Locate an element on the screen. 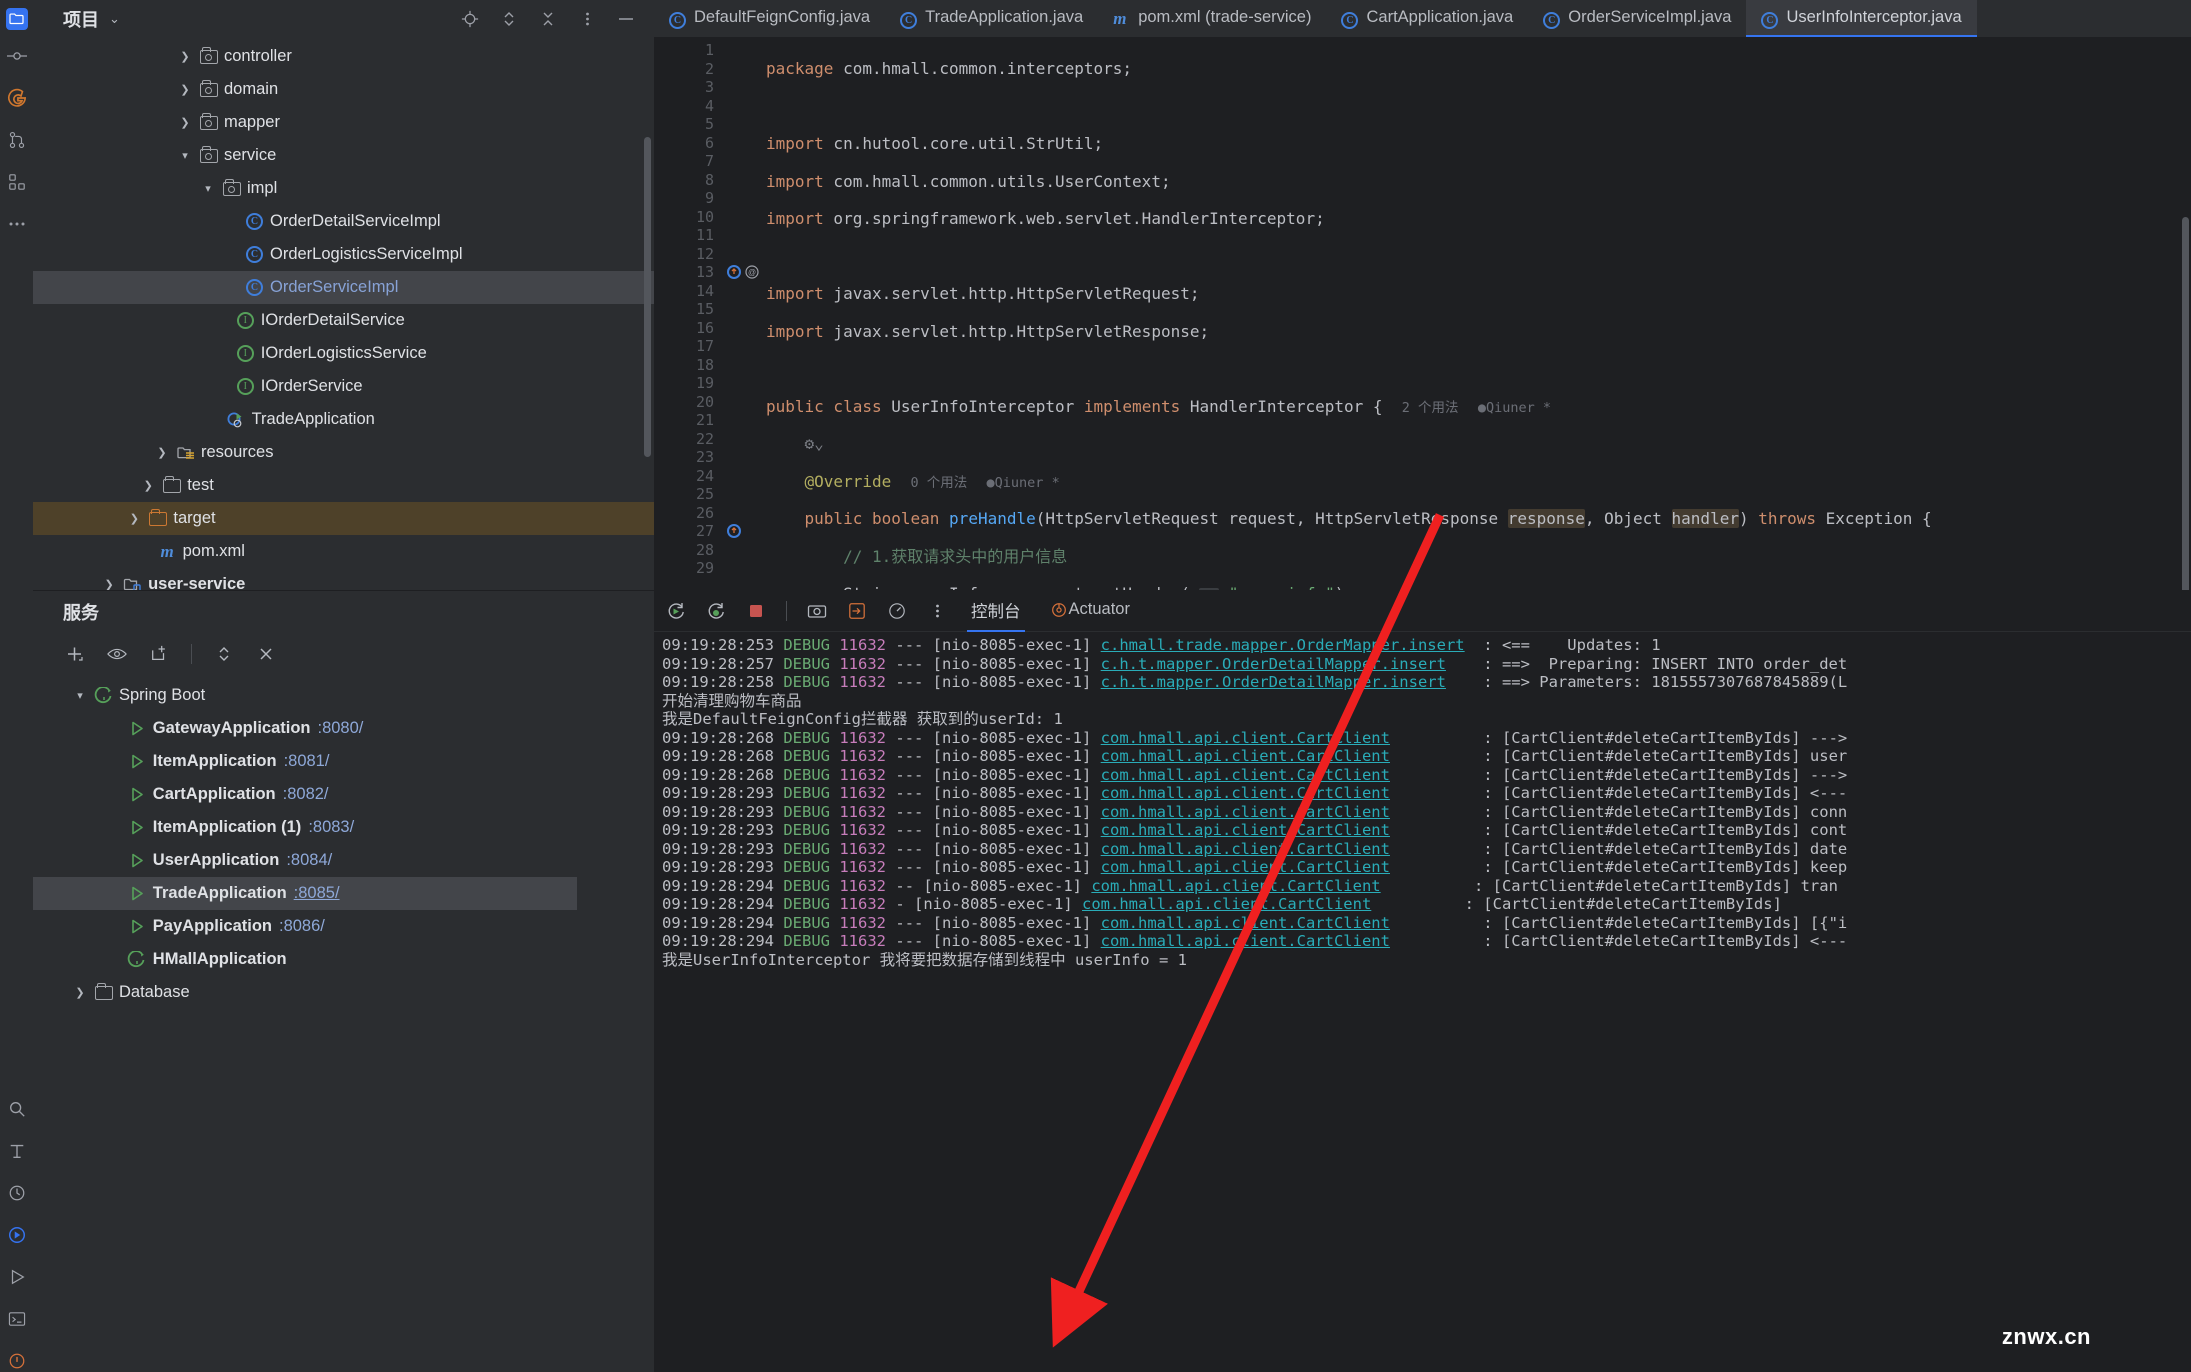  service-port-link: :8083/ is located at coordinates (331, 827).